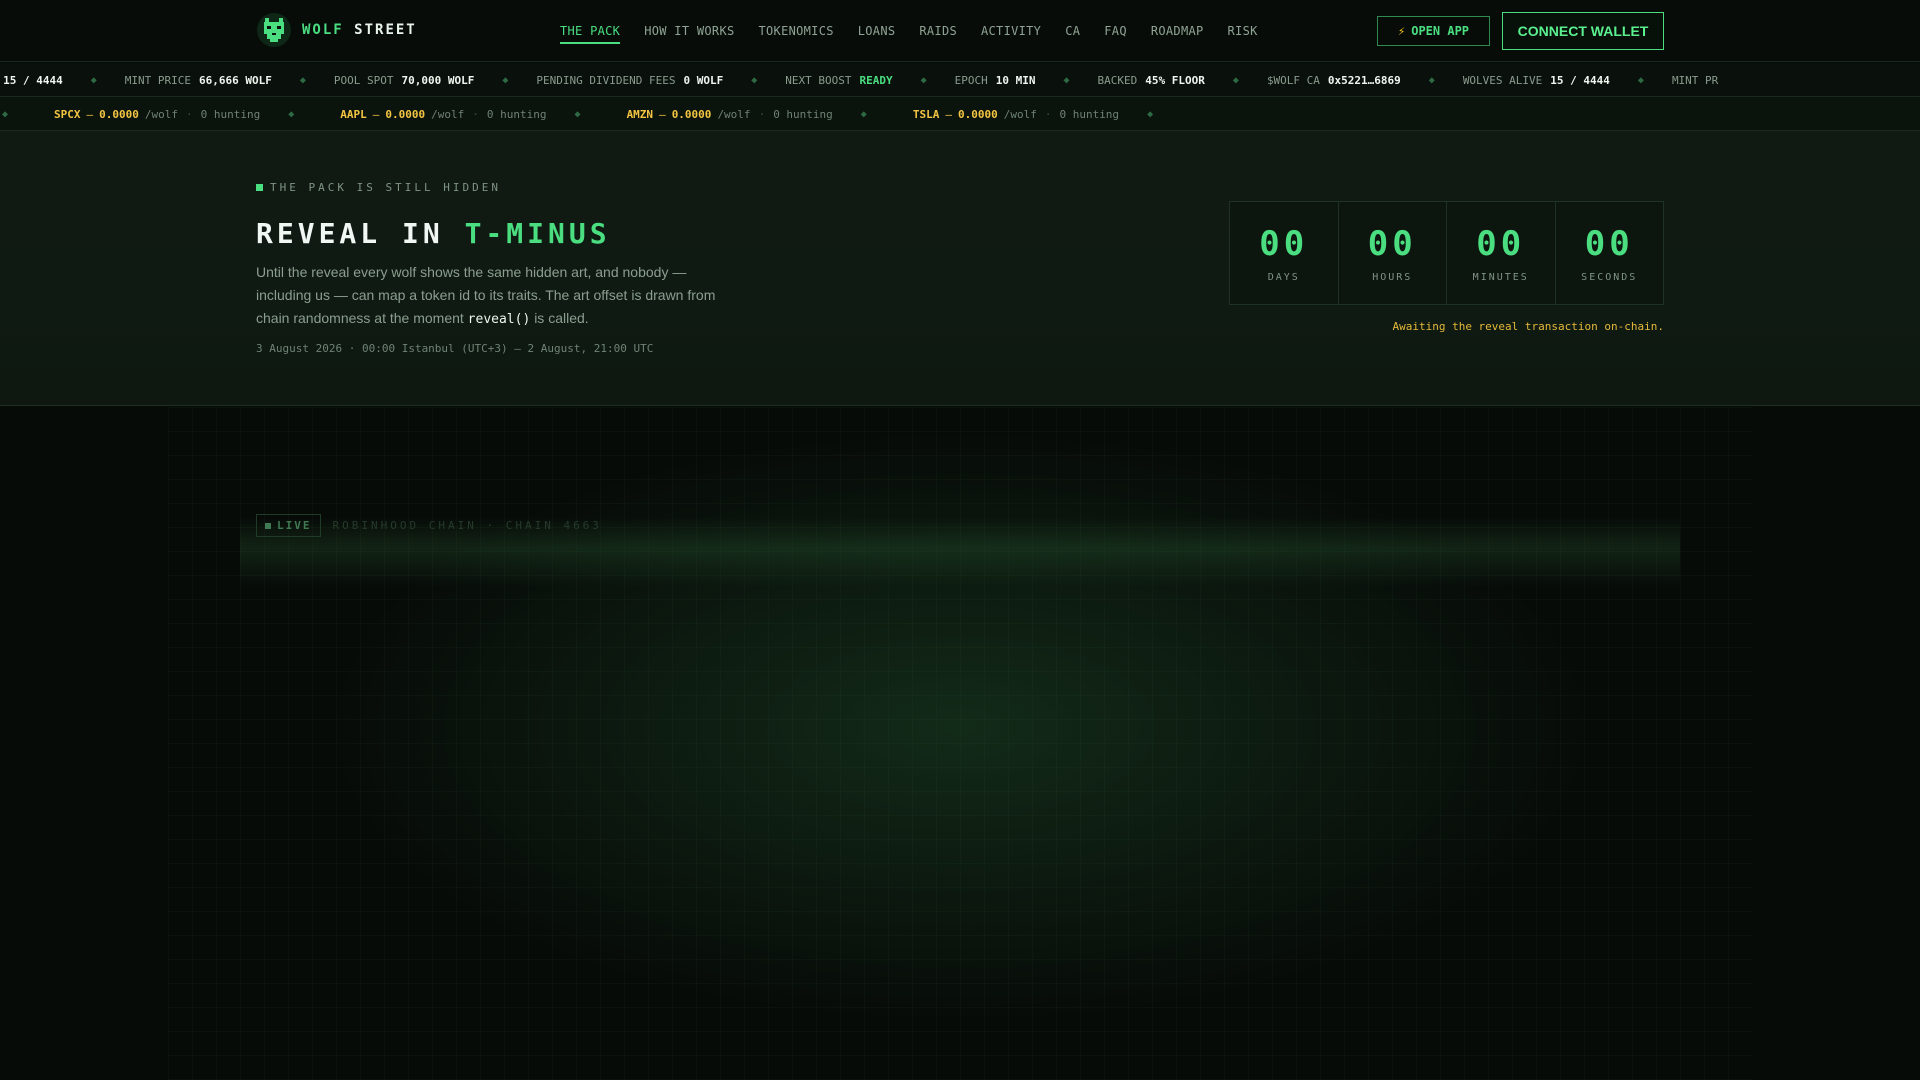 Image resolution: width=1920 pixels, height=1080 pixels. I want to click on eyebrow-text: THE PACK IS STILL HIDDEN, so click(385, 187).